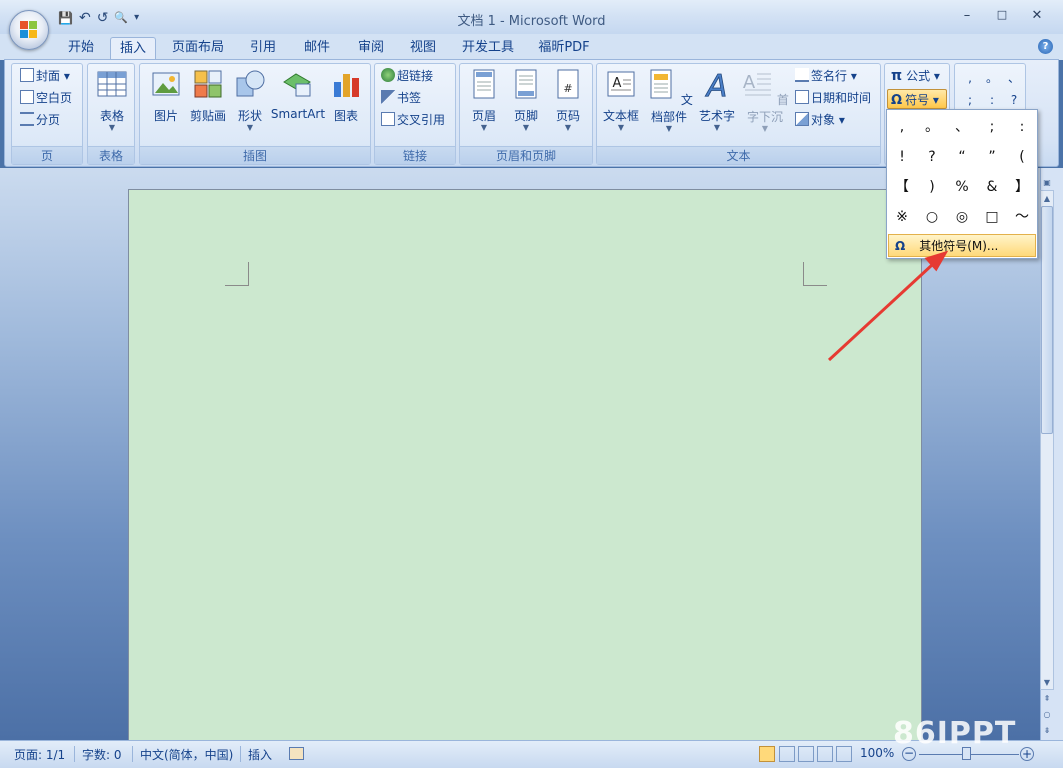 The height and width of the screenshot is (768, 1063). Describe the element at coordinates (717, 100) in the screenshot. I see `wordart-button: A 艺术字 ▼` at that location.